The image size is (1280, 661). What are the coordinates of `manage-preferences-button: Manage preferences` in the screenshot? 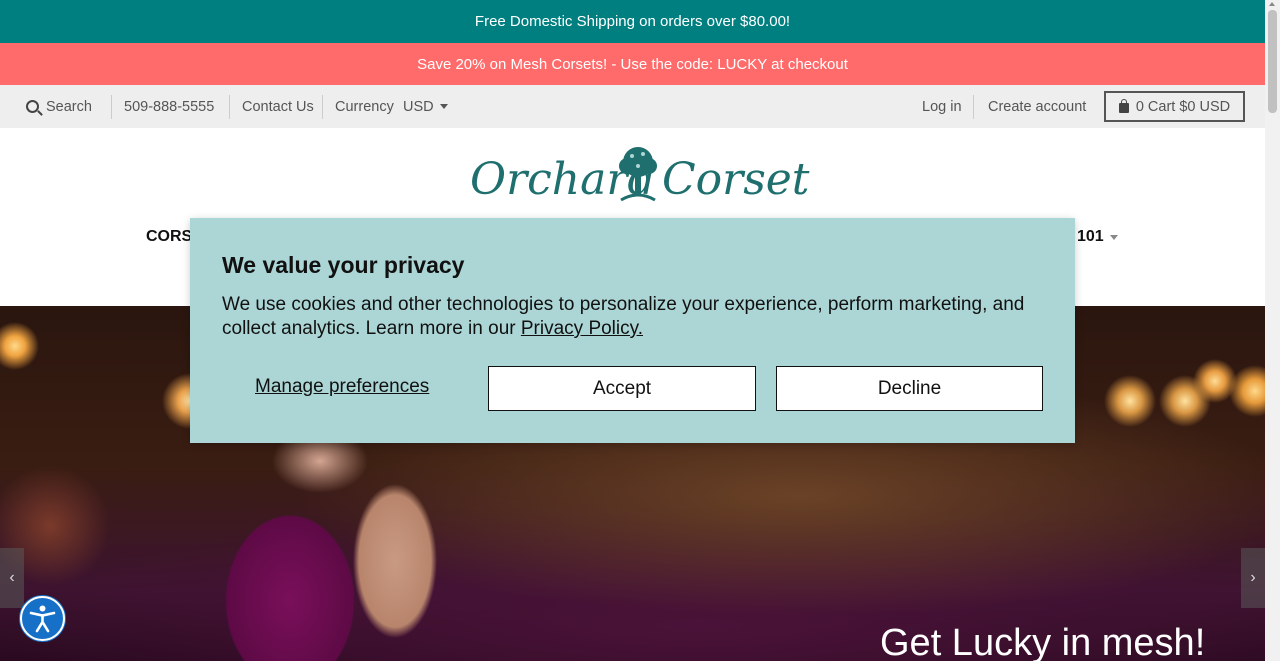 It's located at (342, 387).